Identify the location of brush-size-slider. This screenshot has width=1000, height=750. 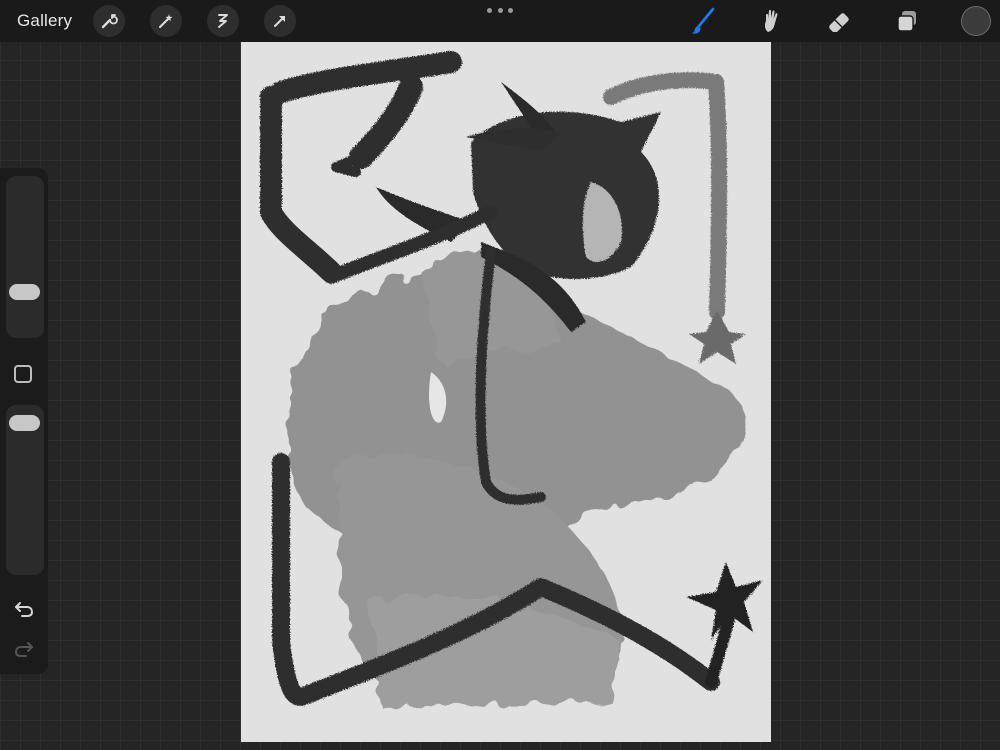
(25, 257).